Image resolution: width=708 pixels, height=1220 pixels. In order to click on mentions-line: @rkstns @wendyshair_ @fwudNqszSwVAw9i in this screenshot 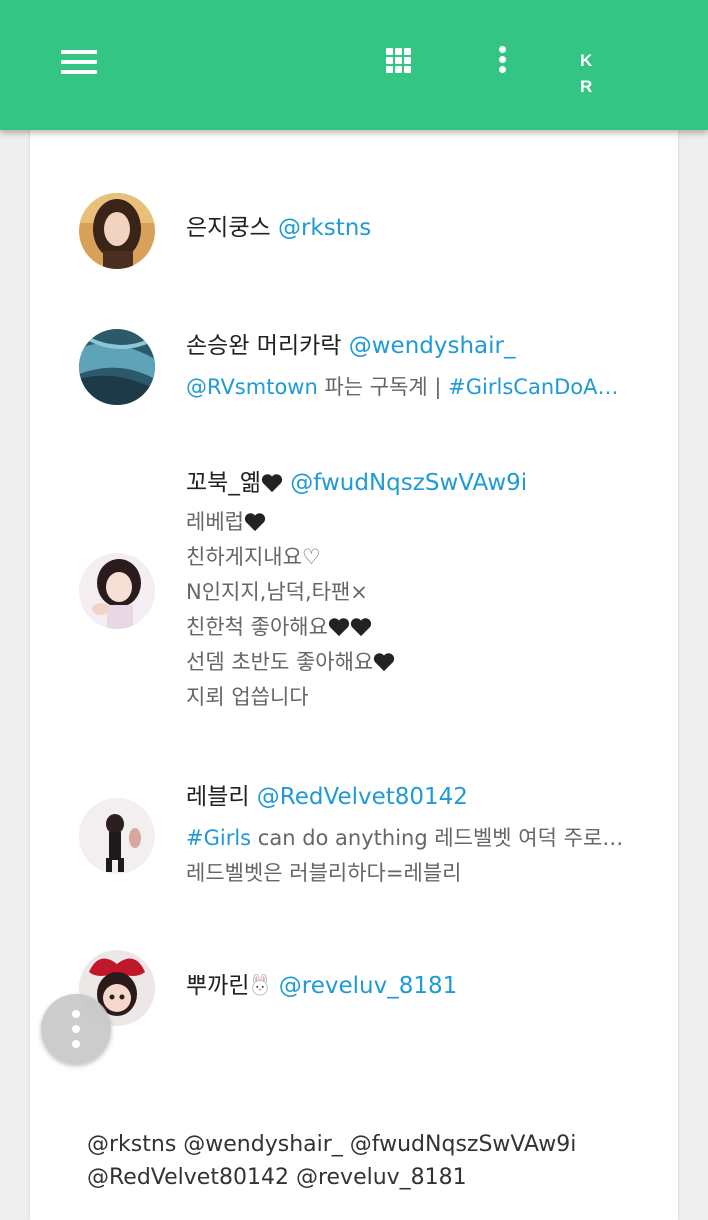, I will do `click(331, 1144)`.